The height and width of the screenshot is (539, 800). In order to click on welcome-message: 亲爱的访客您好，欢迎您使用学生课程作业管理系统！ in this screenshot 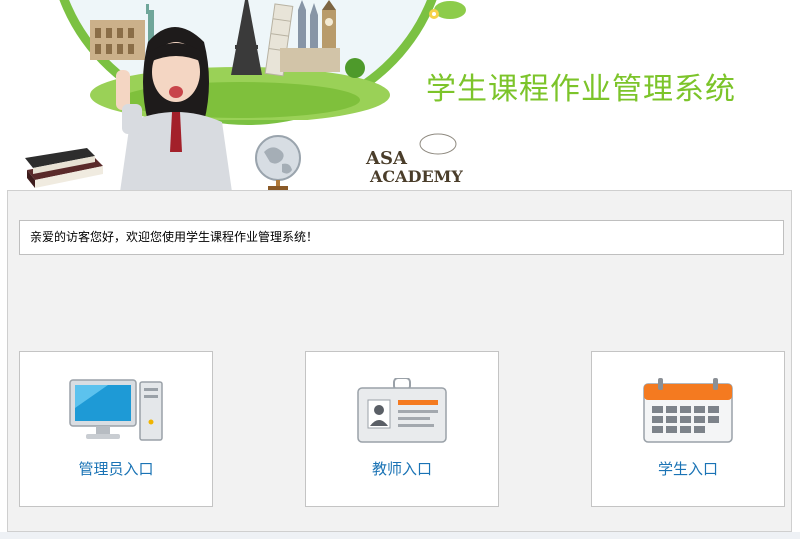, I will do `click(401, 237)`.